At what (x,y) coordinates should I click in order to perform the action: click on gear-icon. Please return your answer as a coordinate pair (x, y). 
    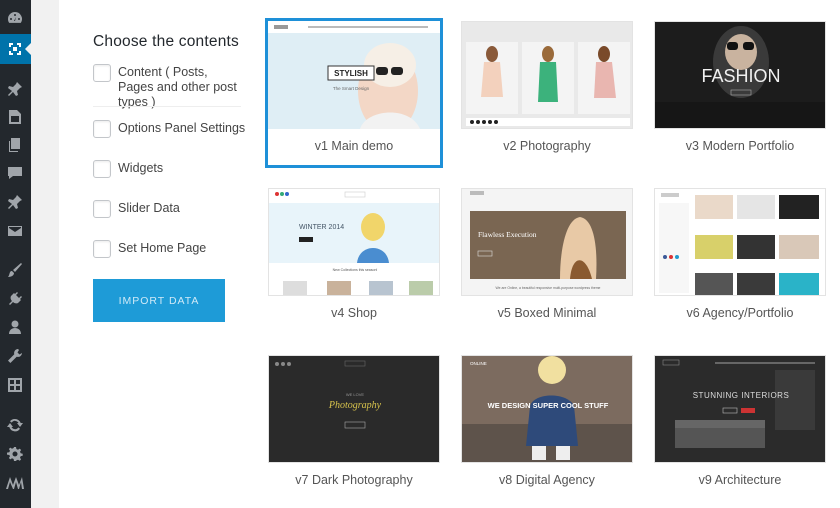
    Looking at the image, I should click on (15, 454).